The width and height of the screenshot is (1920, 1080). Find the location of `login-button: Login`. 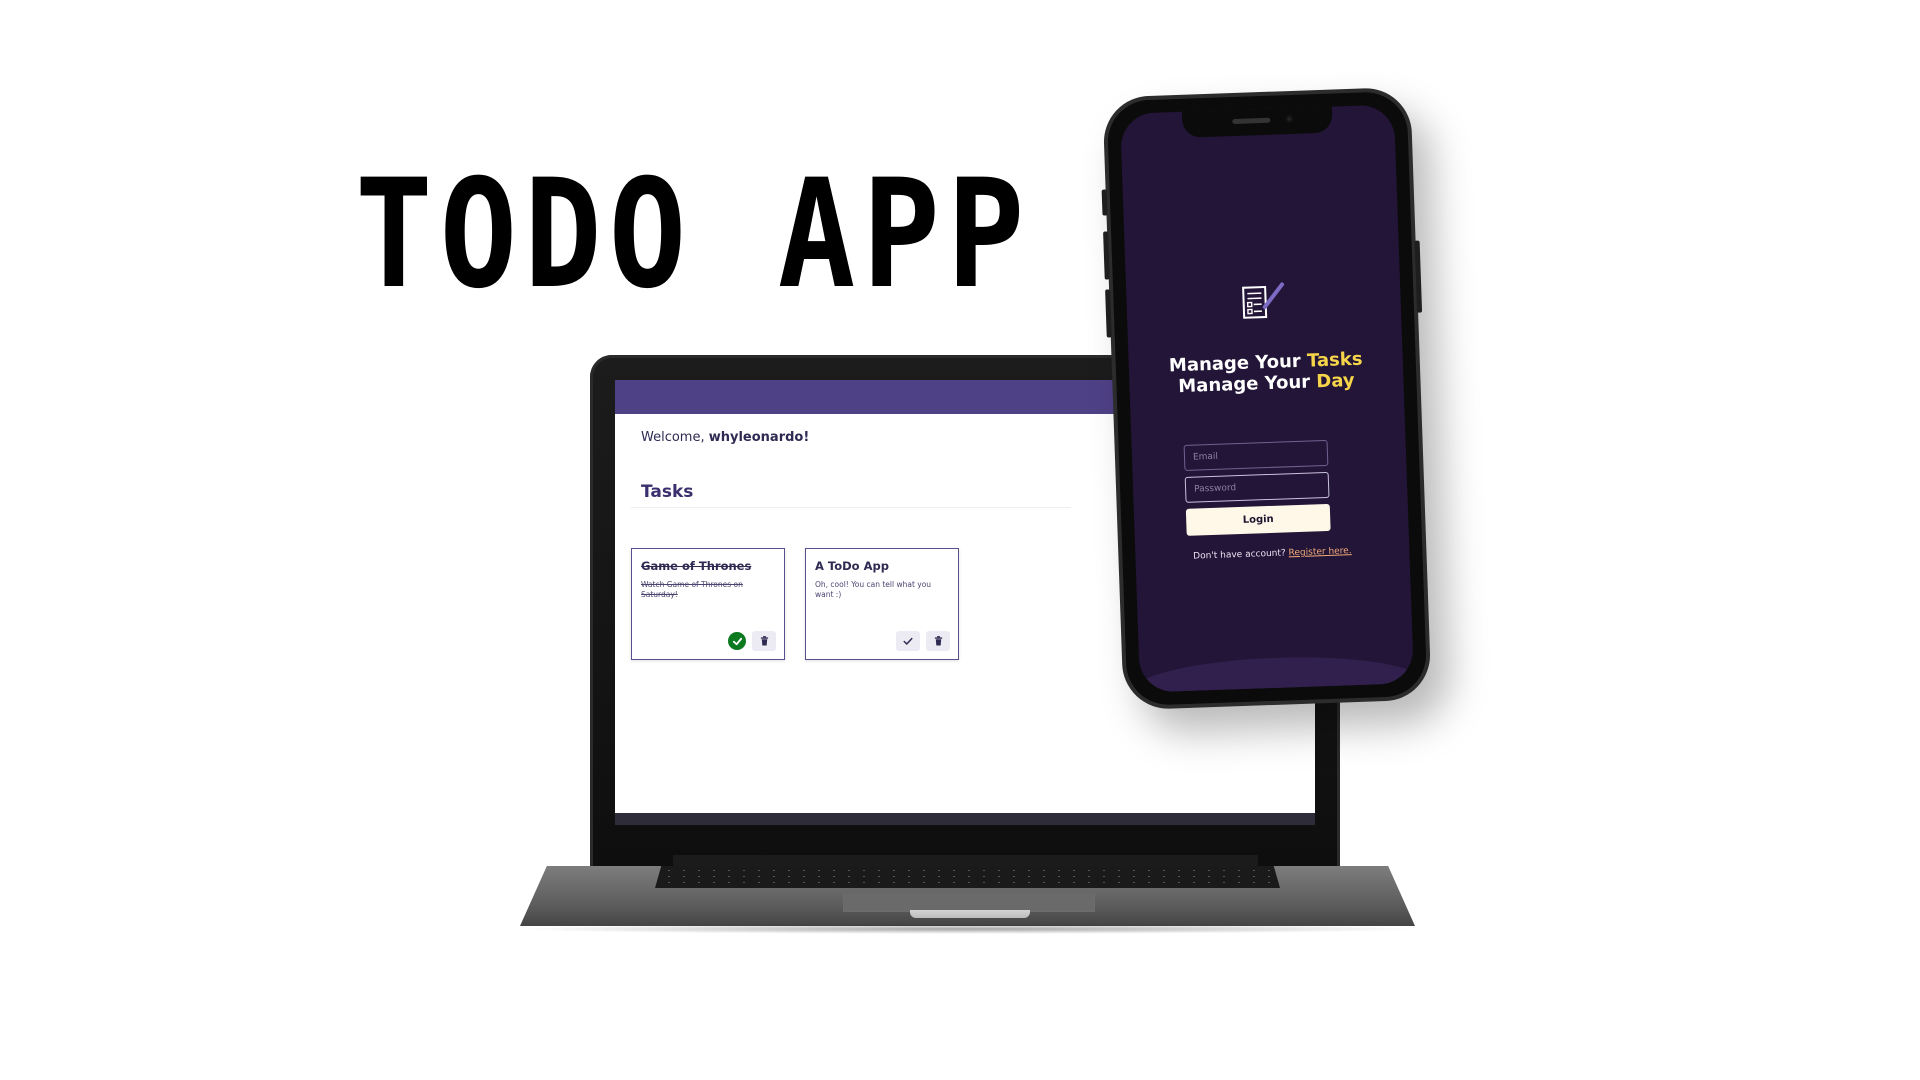

login-button: Login is located at coordinates (1258, 519).